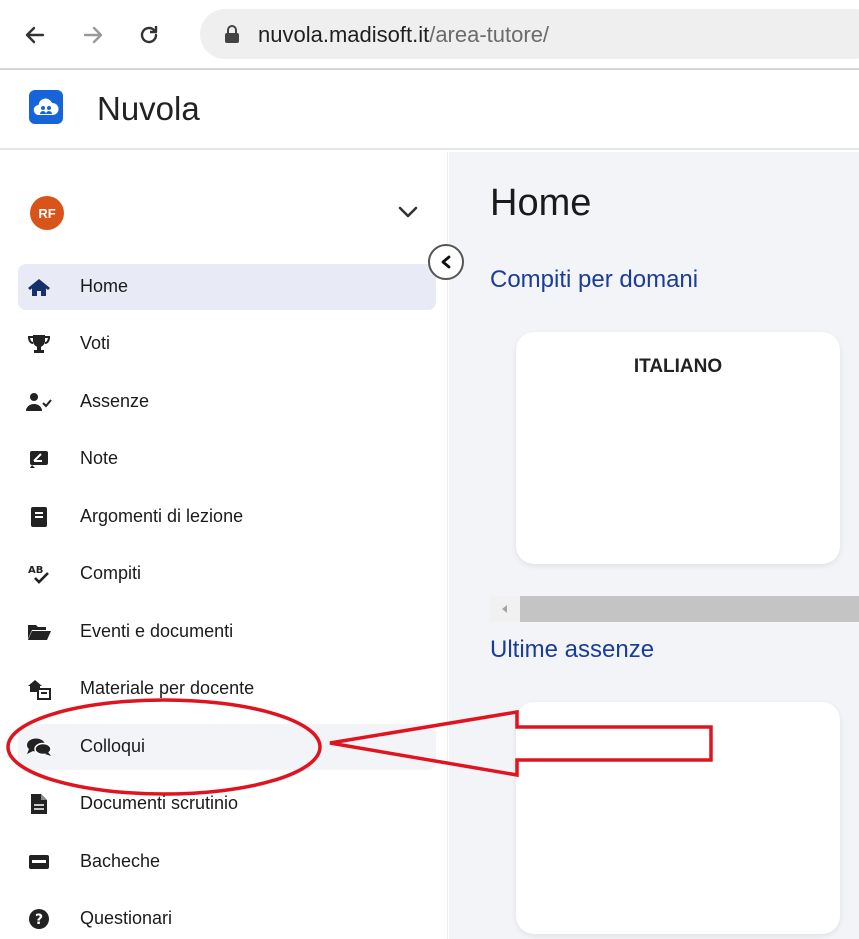 This screenshot has width=859, height=939. What do you see at coordinates (113, 746) in the screenshot?
I see `sidebar-item-label: Colloqui` at bounding box center [113, 746].